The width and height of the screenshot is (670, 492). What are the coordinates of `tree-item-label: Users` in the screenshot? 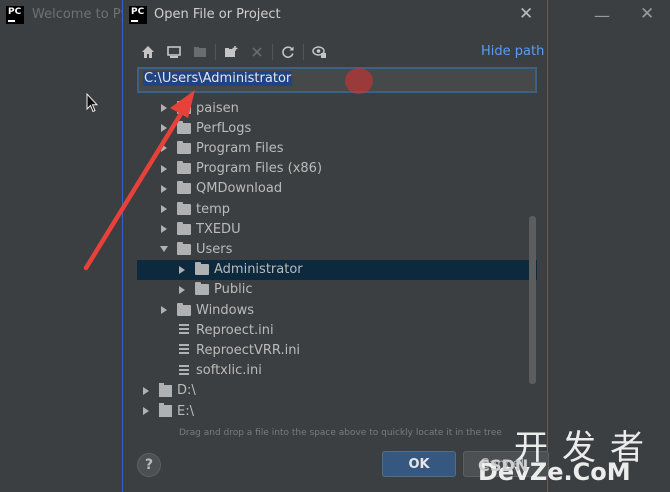 It's located at (214, 249).